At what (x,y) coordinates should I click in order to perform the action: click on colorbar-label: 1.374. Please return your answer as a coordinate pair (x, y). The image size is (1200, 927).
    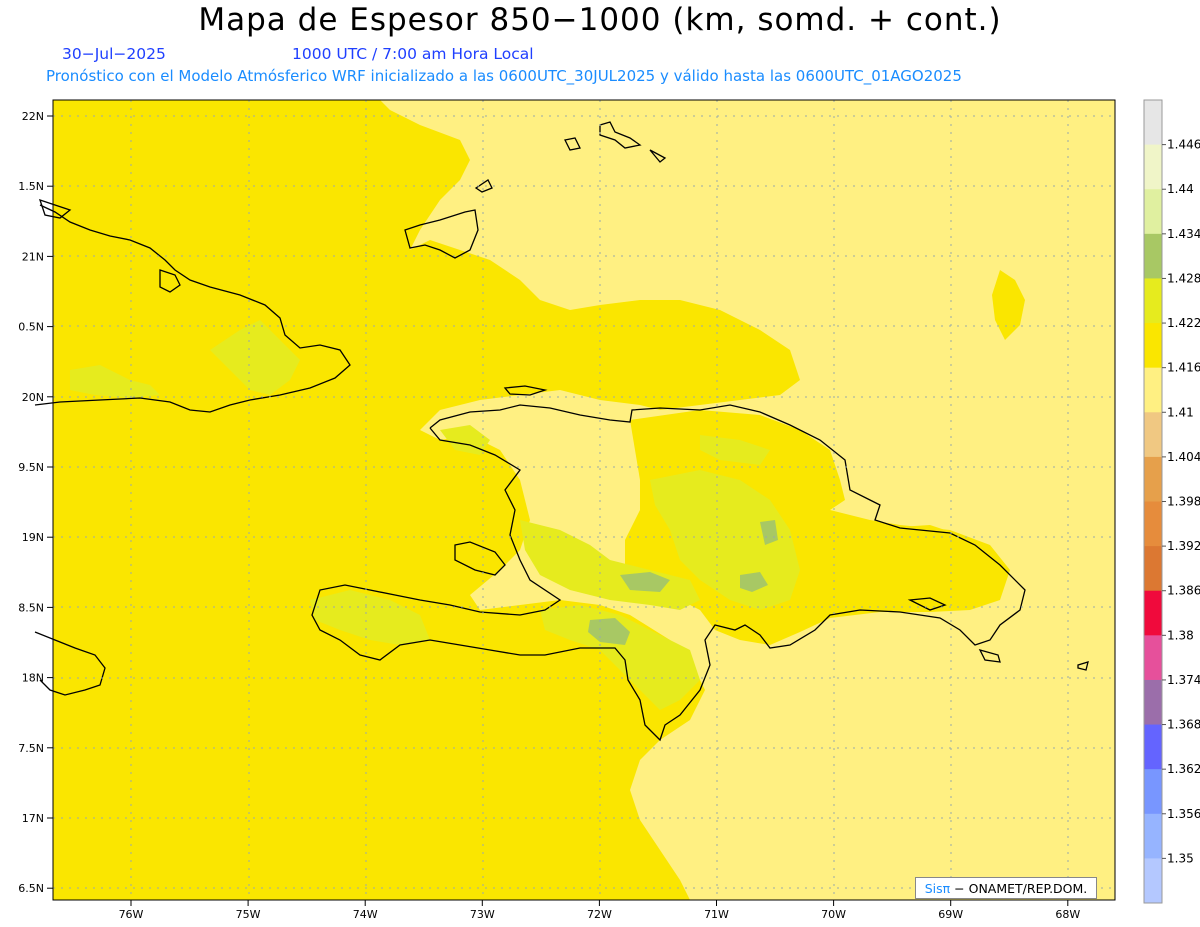
    Looking at the image, I should click on (1183, 680).